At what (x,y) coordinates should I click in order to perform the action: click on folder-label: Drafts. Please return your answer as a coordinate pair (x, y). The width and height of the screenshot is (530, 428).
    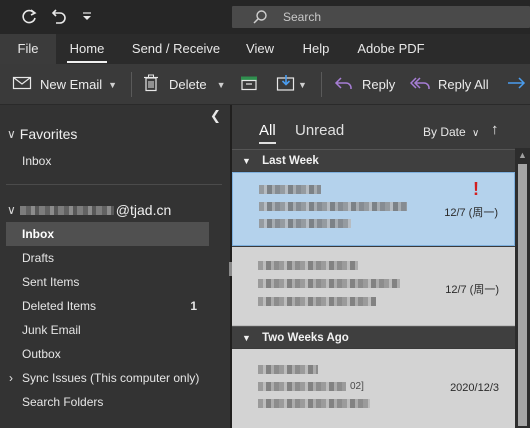
    Looking at the image, I should click on (38, 258).